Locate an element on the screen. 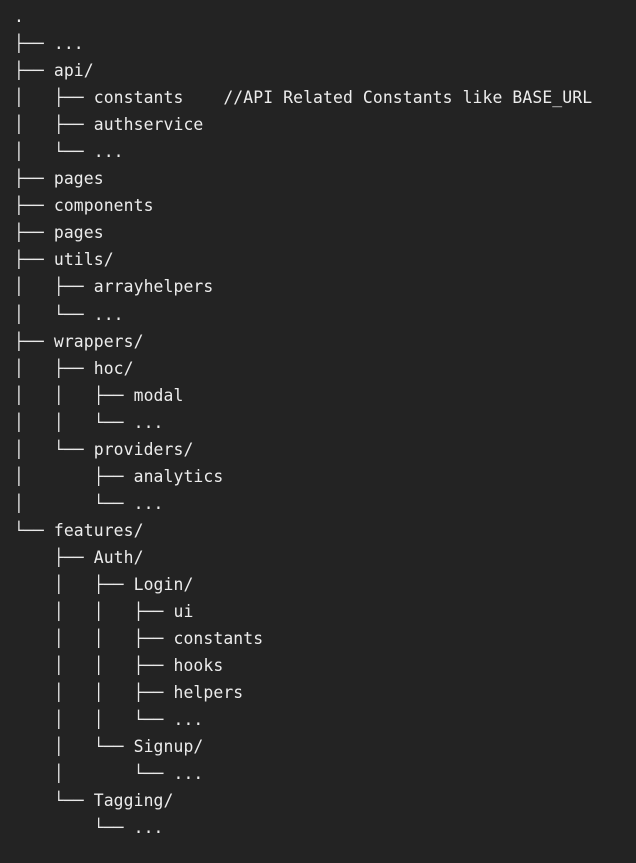  tree-entry-name: authservice is located at coordinates (148, 125).